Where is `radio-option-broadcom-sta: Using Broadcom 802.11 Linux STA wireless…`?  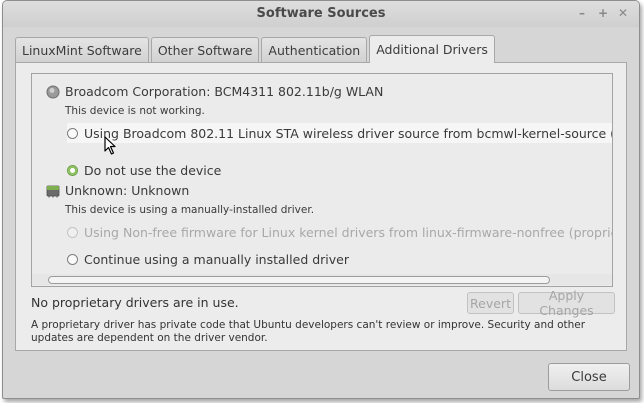
radio-option-broadcom-sta: Using Broadcom 802.11 Linux STA wireless… is located at coordinates (340, 133).